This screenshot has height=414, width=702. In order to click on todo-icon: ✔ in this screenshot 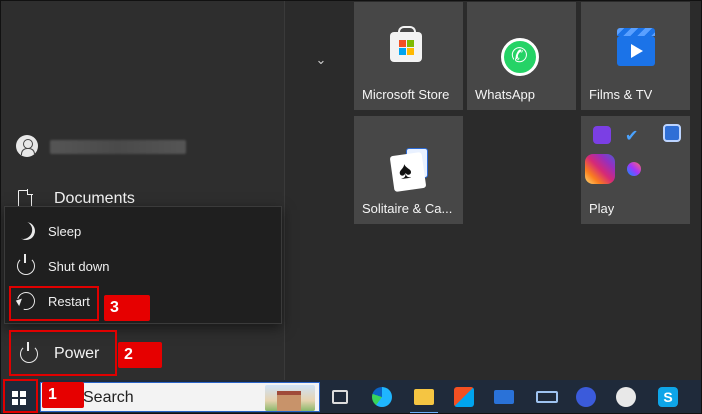, I will do `click(632, 136)`.